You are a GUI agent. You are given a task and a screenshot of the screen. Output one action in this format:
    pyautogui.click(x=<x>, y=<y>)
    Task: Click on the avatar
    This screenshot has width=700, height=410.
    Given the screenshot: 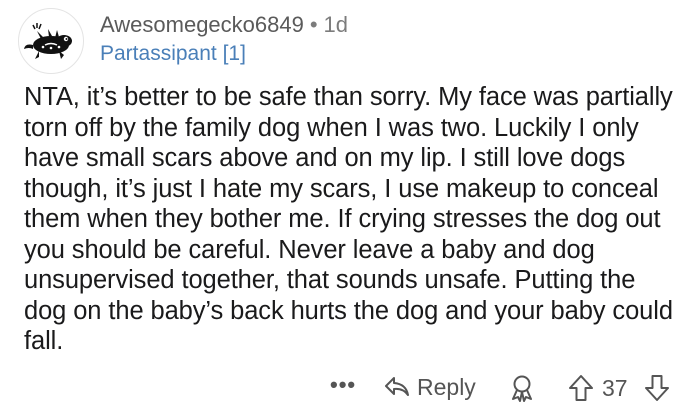 What is the action you would take?
    pyautogui.click(x=51, y=41)
    